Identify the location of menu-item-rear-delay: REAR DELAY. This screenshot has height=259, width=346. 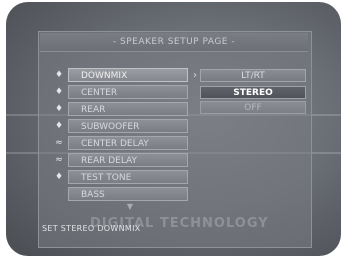
(128, 160).